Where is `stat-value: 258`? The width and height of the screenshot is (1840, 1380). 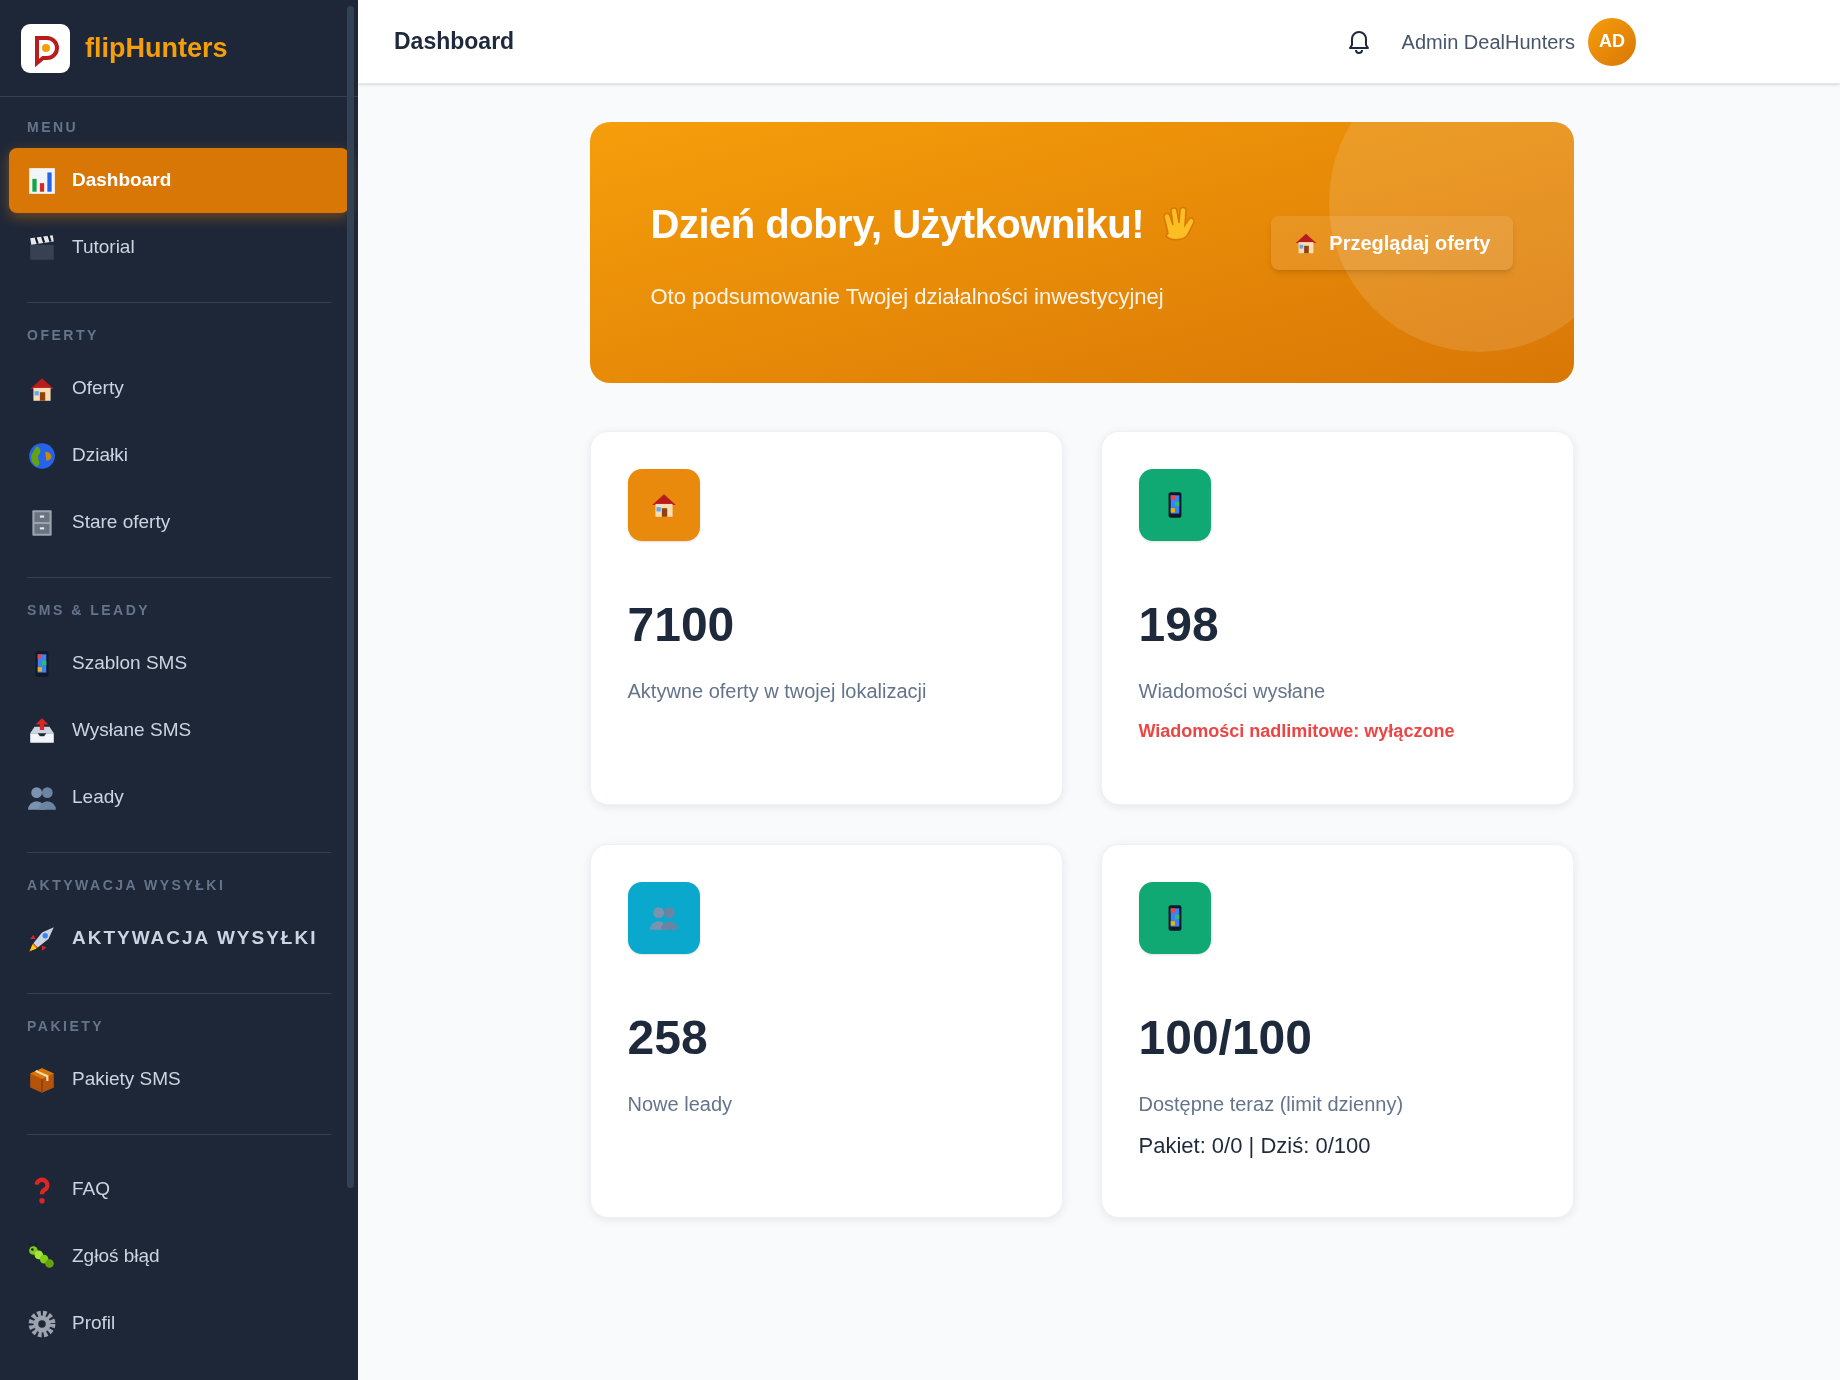 stat-value: 258 is located at coordinates (668, 1038).